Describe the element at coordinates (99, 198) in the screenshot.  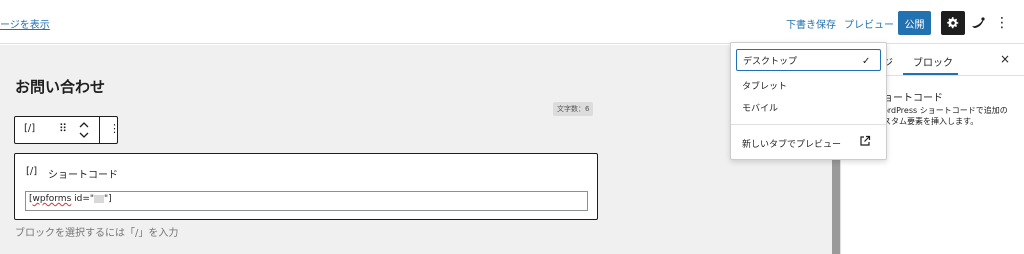
I see `redacted-id` at that location.